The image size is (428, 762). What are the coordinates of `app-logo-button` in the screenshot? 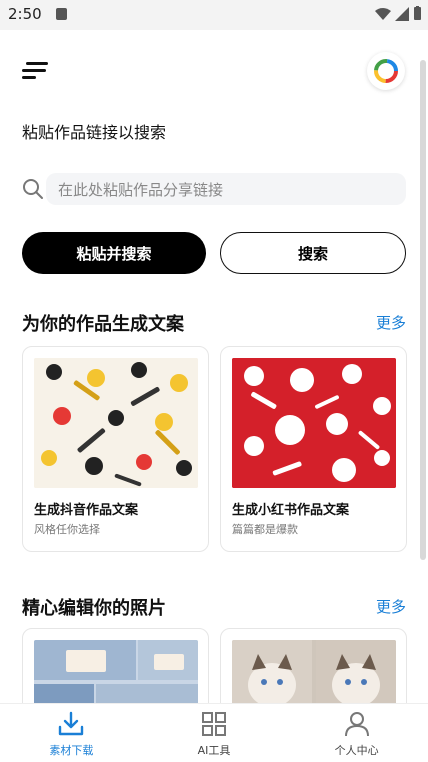 It's located at (386, 71).